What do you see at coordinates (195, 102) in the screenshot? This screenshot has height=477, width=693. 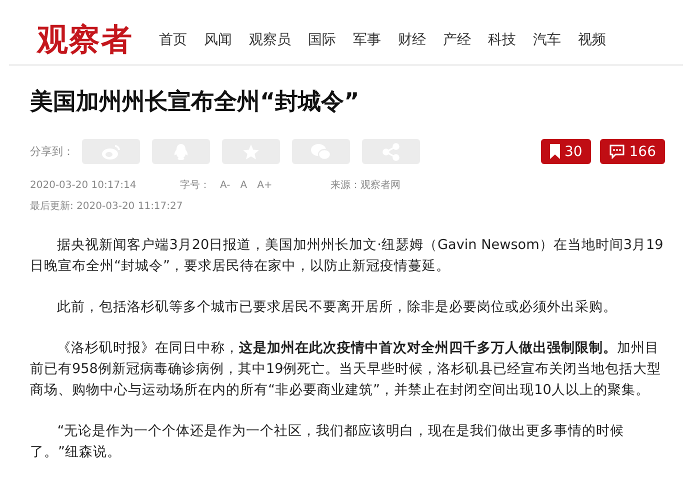 I see `article-title: 美国加州州长宣布全州“封城令”` at bounding box center [195, 102].